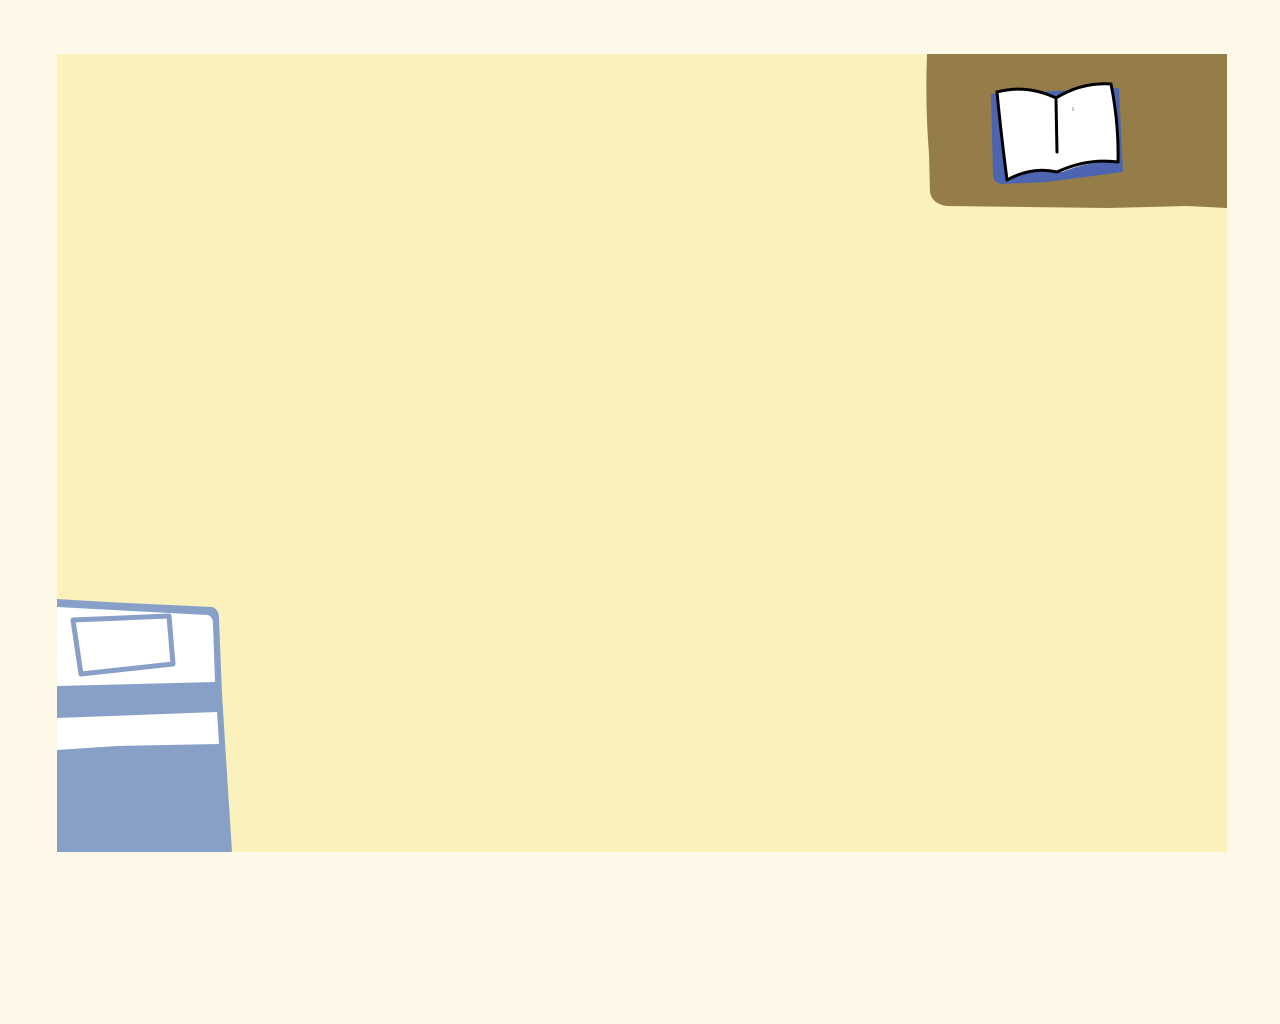 This screenshot has width=1280, height=1024. Describe the element at coordinates (138, 731) in the screenshot. I see `bed-sheet-fold` at that location.